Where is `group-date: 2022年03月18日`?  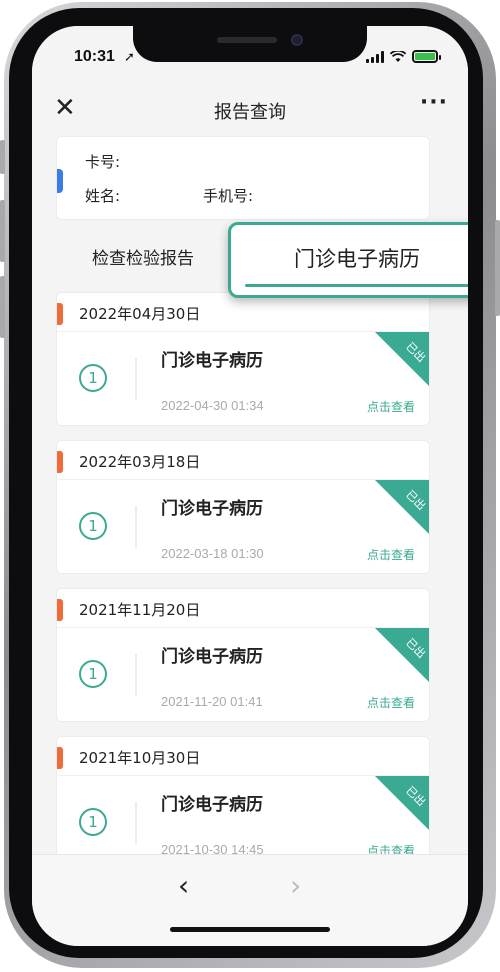 group-date: 2022年03月18日 is located at coordinates (140, 462).